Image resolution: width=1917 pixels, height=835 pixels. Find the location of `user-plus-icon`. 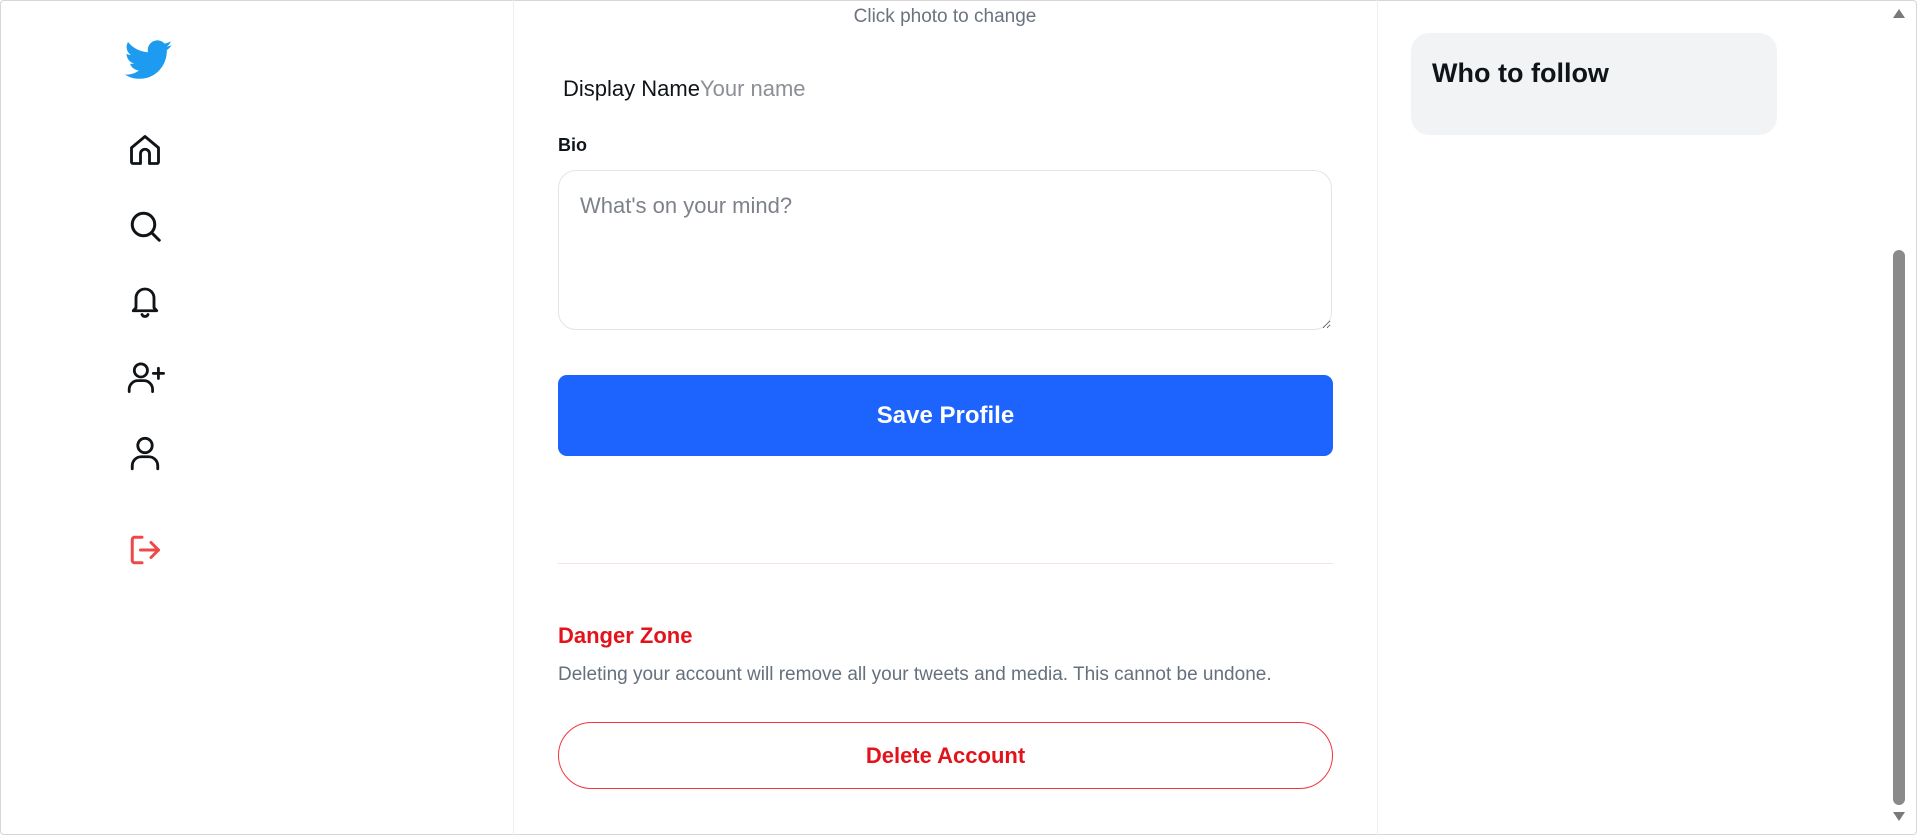

user-plus-icon is located at coordinates (146, 377).